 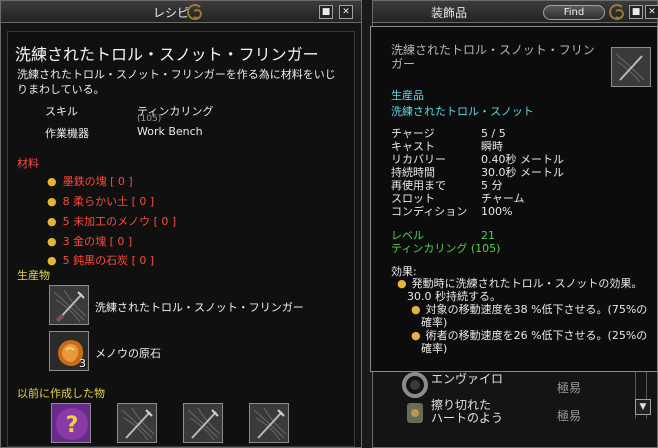 I want to click on recipe-titlebar: レシピ ■ ✕, so click(x=181, y=12).